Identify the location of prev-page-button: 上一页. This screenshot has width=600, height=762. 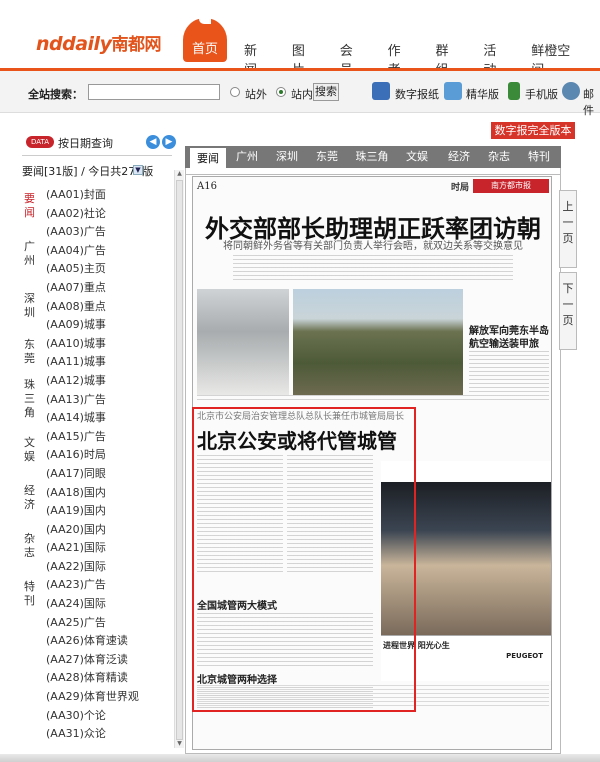
(568, 229).